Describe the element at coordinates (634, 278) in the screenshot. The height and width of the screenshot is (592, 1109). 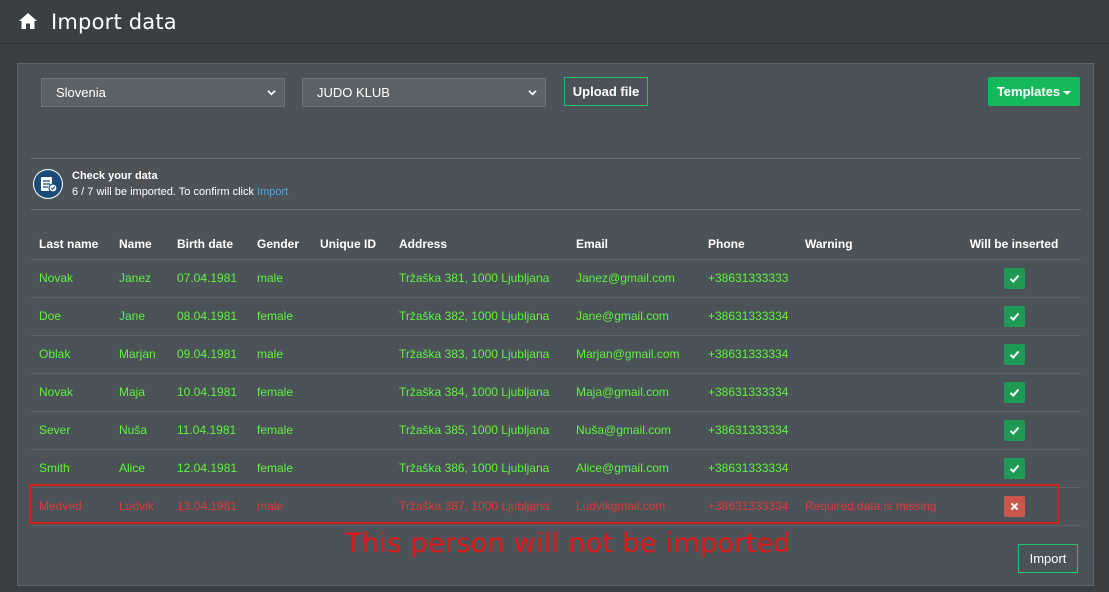
I see `cell-email: Janez@gmail.com` at that location.